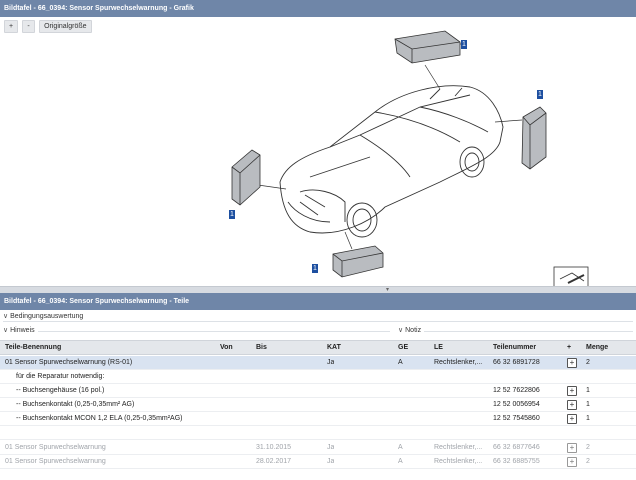  What do you see at coordinates (516, 362) in the screenshot?
I see `part-number-cell: 66 32 6891728` at bounding box center [516, 362].